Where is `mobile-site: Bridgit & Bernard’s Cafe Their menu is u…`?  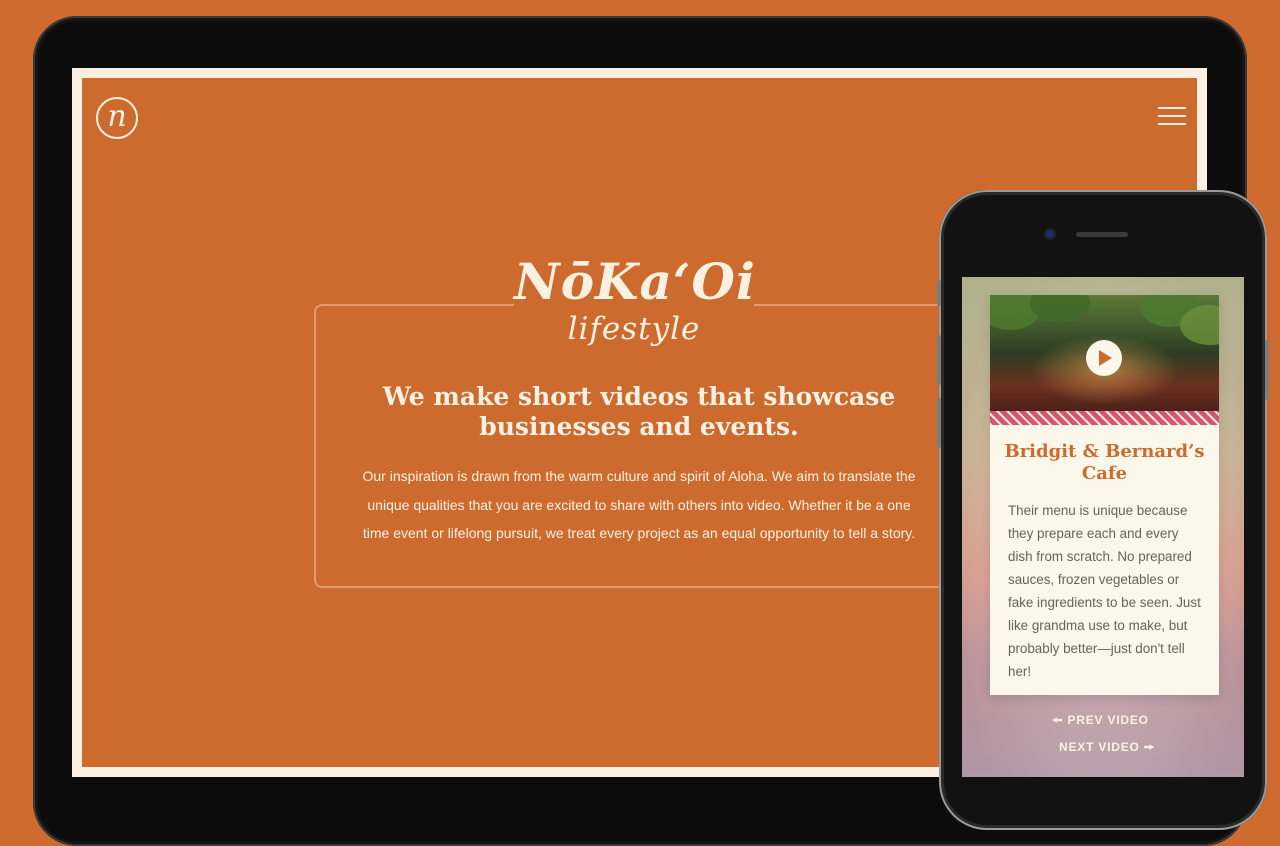
mobile-site: Bridgit & Bernard’s Cafe Their menu is u… is located at coordinates (1103, 527).